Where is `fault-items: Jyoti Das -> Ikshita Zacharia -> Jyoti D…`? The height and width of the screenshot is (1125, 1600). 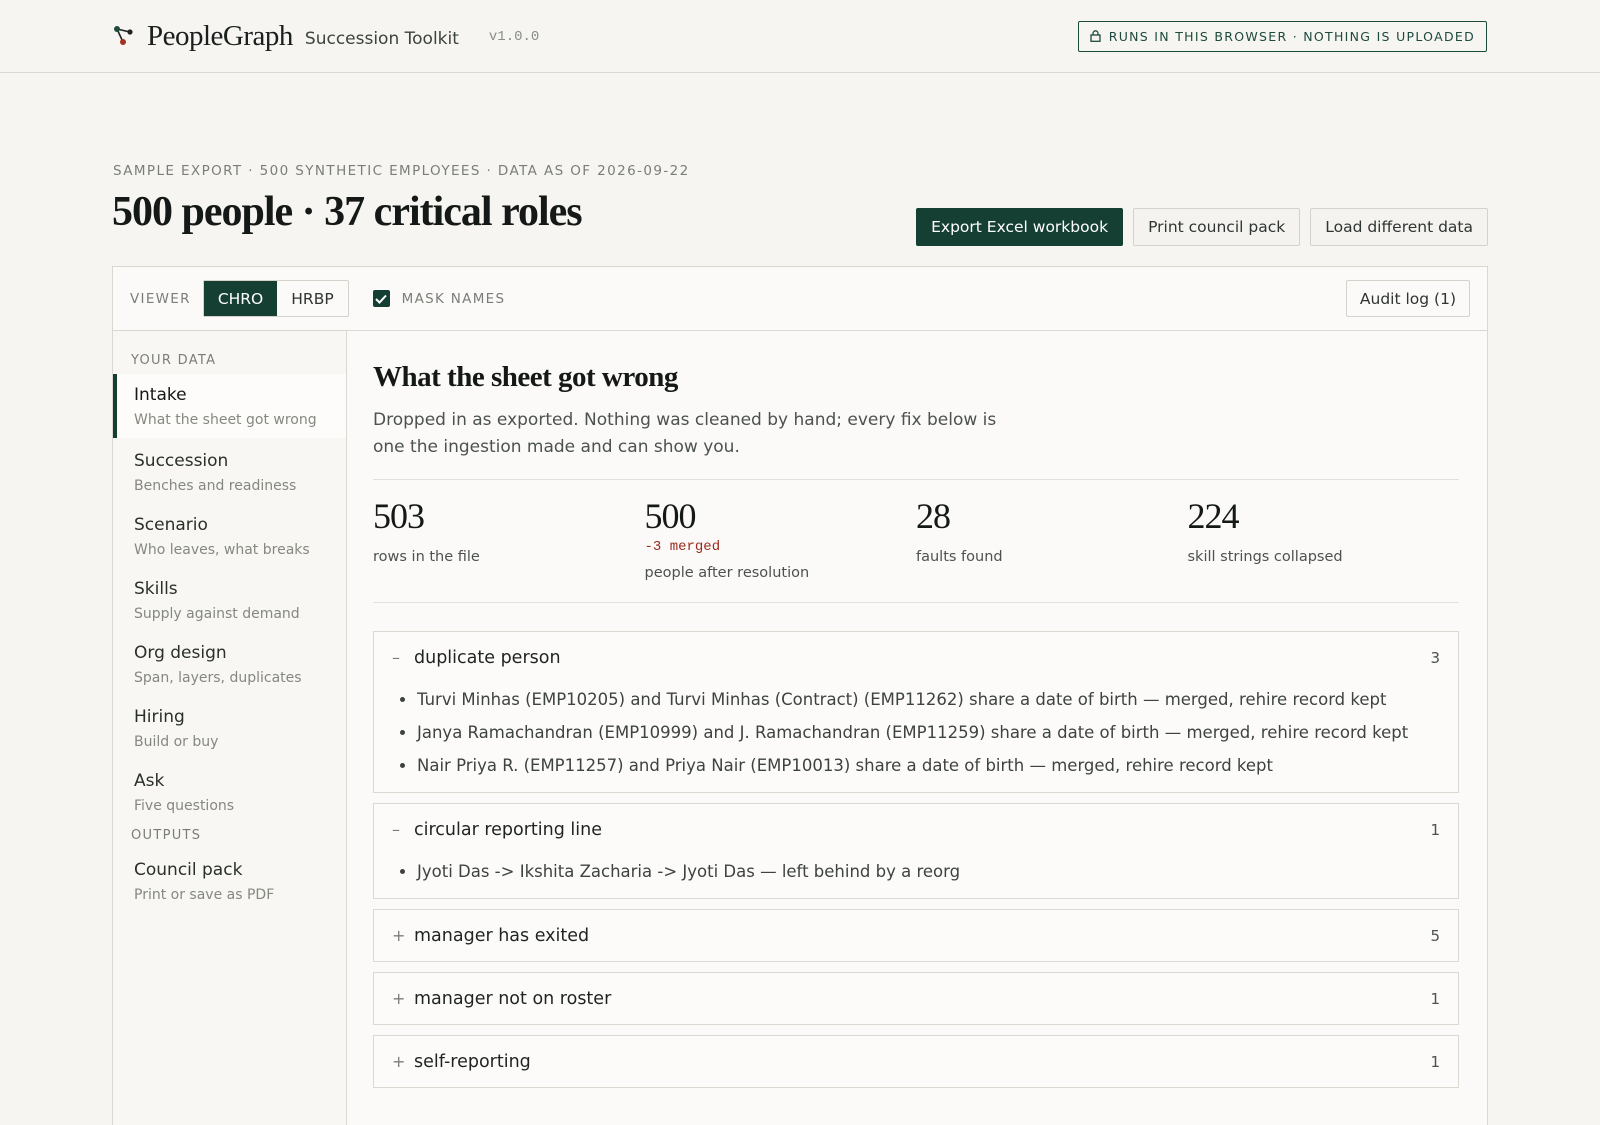 fault-items: Jyoti Das -> Ikshita Zacharia -> Jyoti D… is located at coordinates (916, 876).